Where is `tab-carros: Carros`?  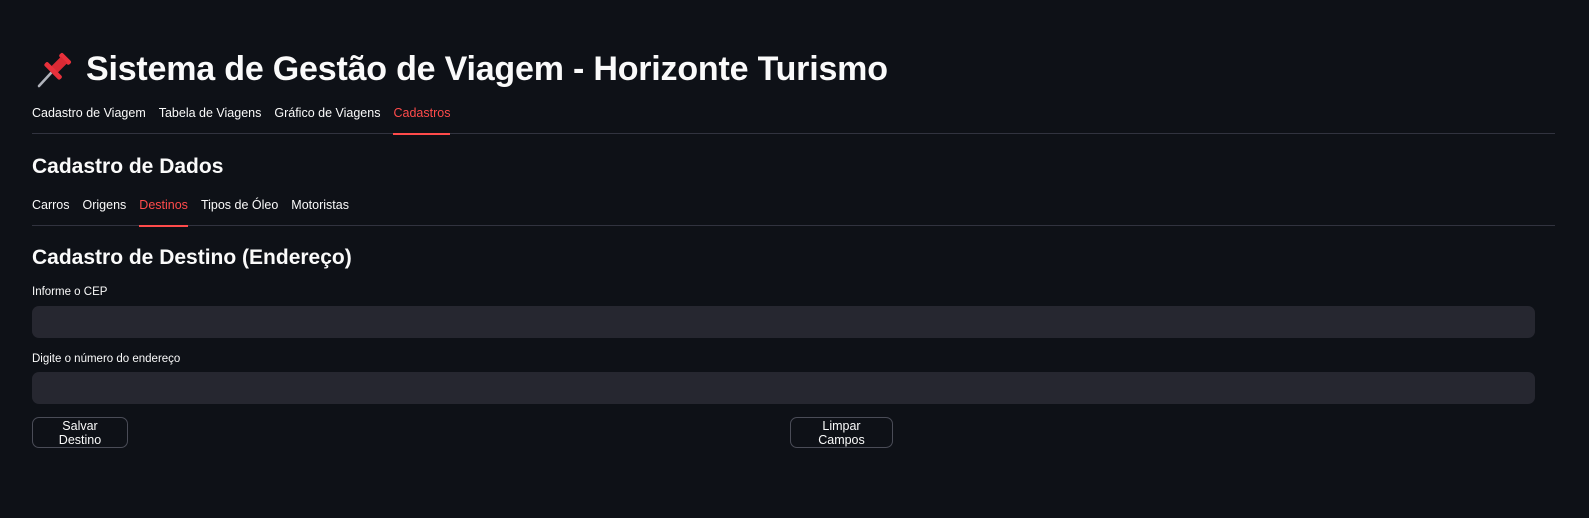 tab-carros: Carros is located at coordinates (51, 211).